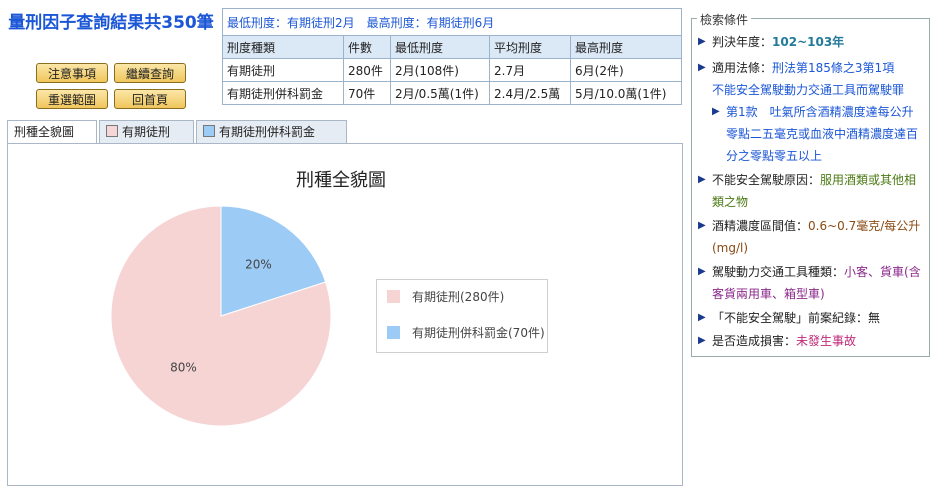 This screenshot has width=942, height=503. What do you see at coordinates (808, 90) in the screenshot?
I see `criteria-value-extra: 不能安全駕駛動力交通工具而駕駛罪` at bounding box center [808, 90].